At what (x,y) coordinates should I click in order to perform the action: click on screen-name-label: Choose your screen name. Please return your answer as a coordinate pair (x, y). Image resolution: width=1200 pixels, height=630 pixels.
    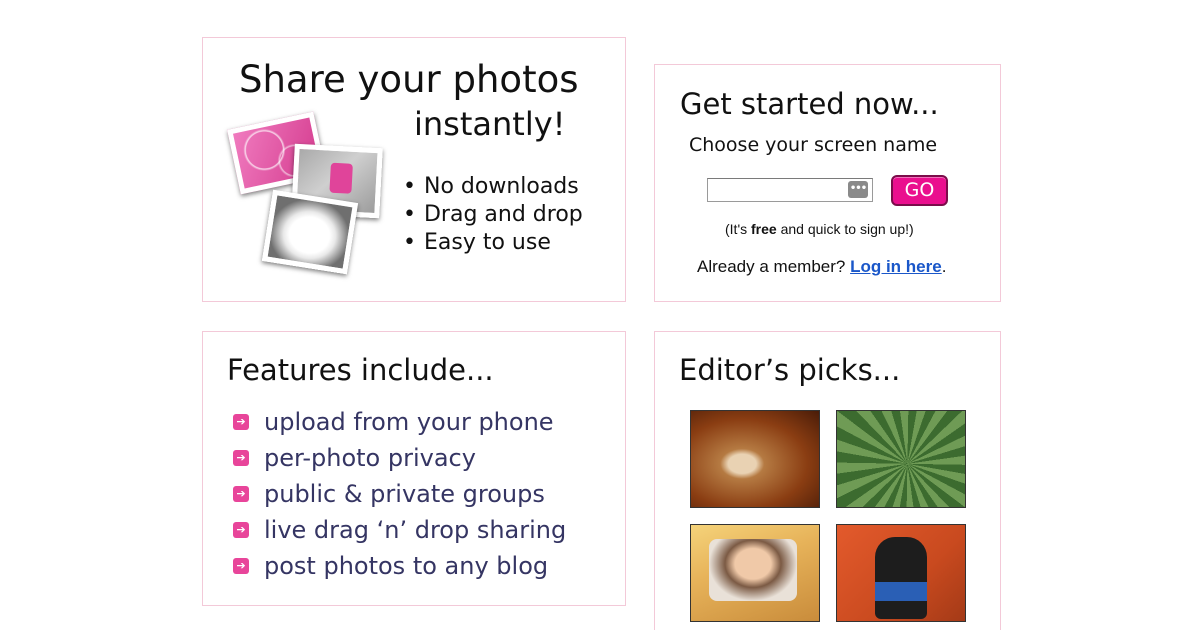
    Looking at the image, I should click on (813, 145).